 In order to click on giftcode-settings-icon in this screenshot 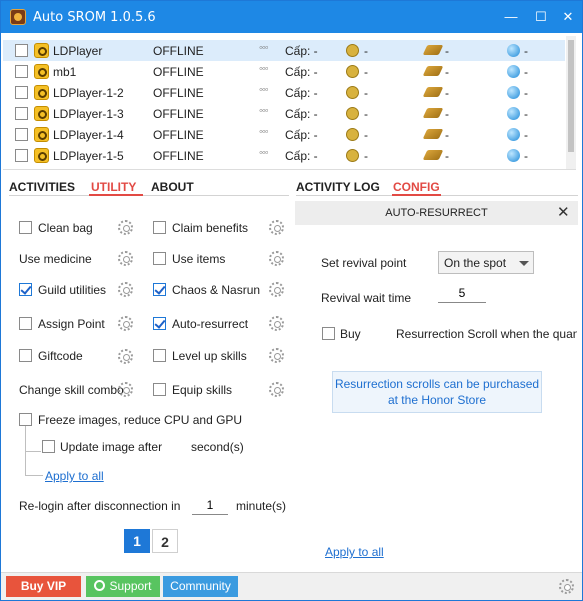, I will do `click(125, 356)`.